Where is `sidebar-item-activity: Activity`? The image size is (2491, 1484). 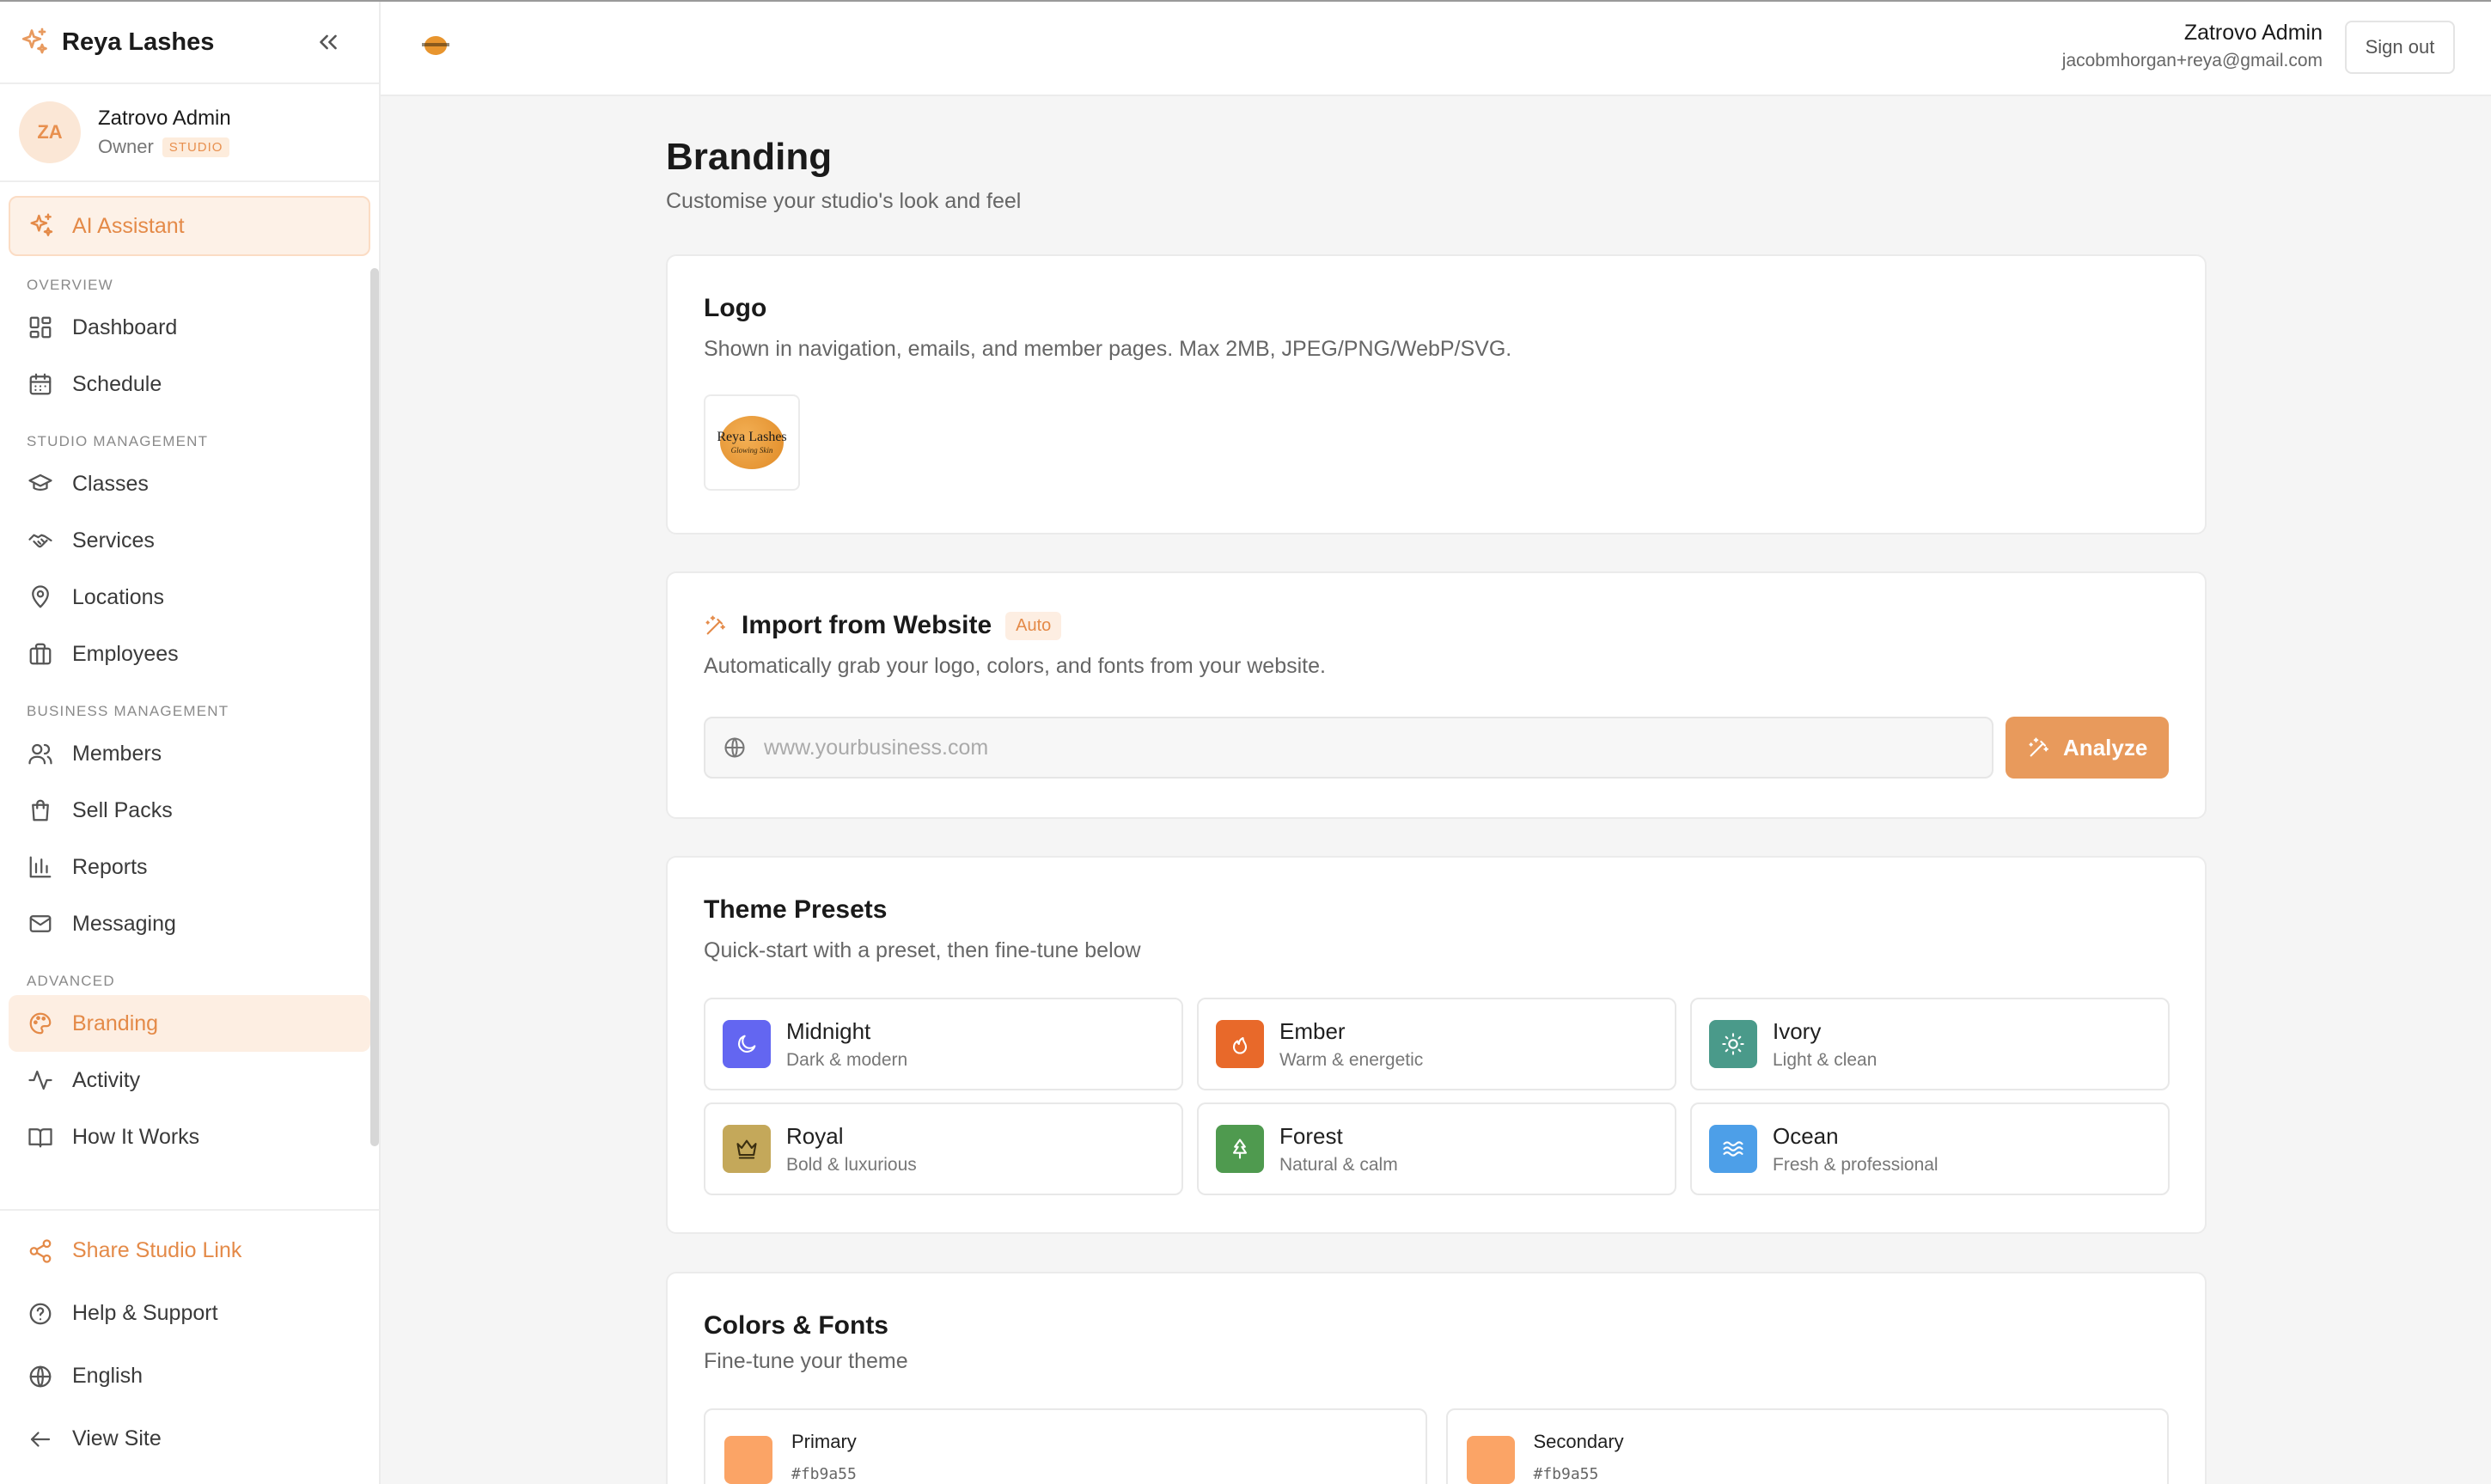 sidebar-item-activity: Activity is located at coordinates (189, 1080).